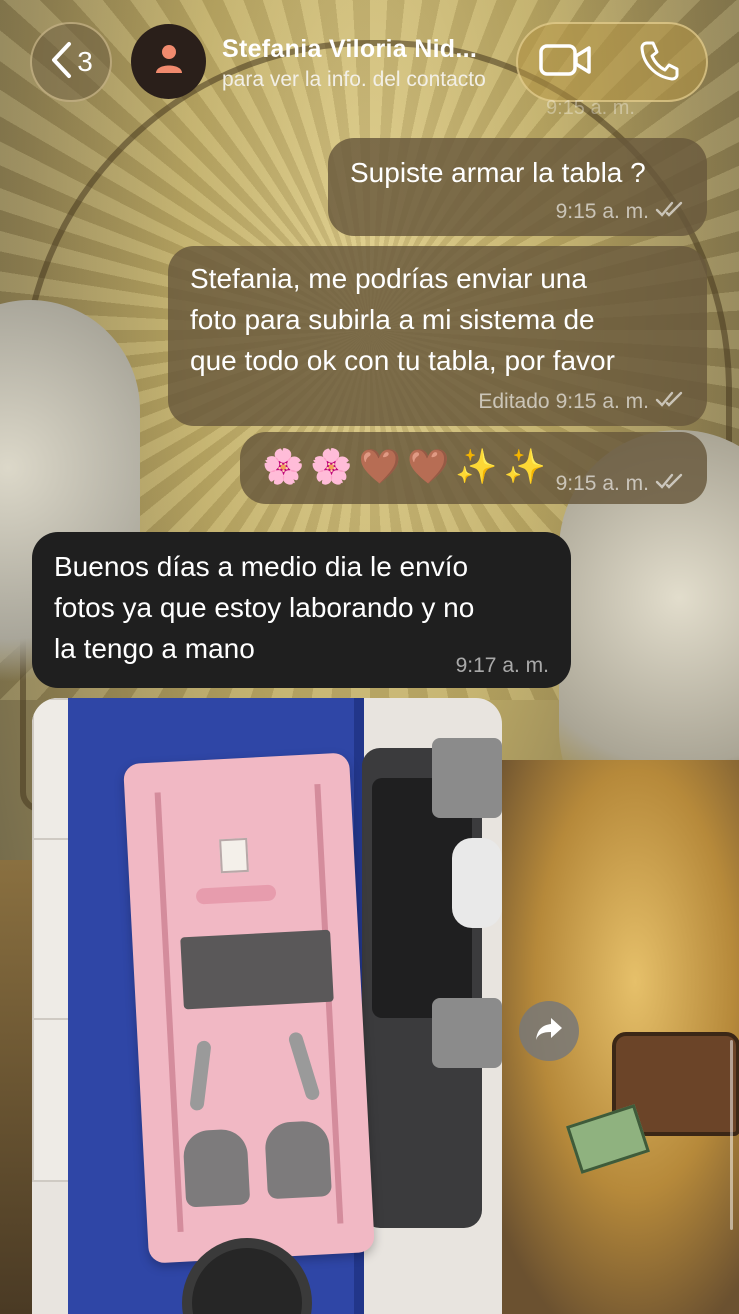 The width and height of the screenshot is (739, 1314). I want to click on scrolled-timestamp: 9:15 a. m., so click(590, 108).